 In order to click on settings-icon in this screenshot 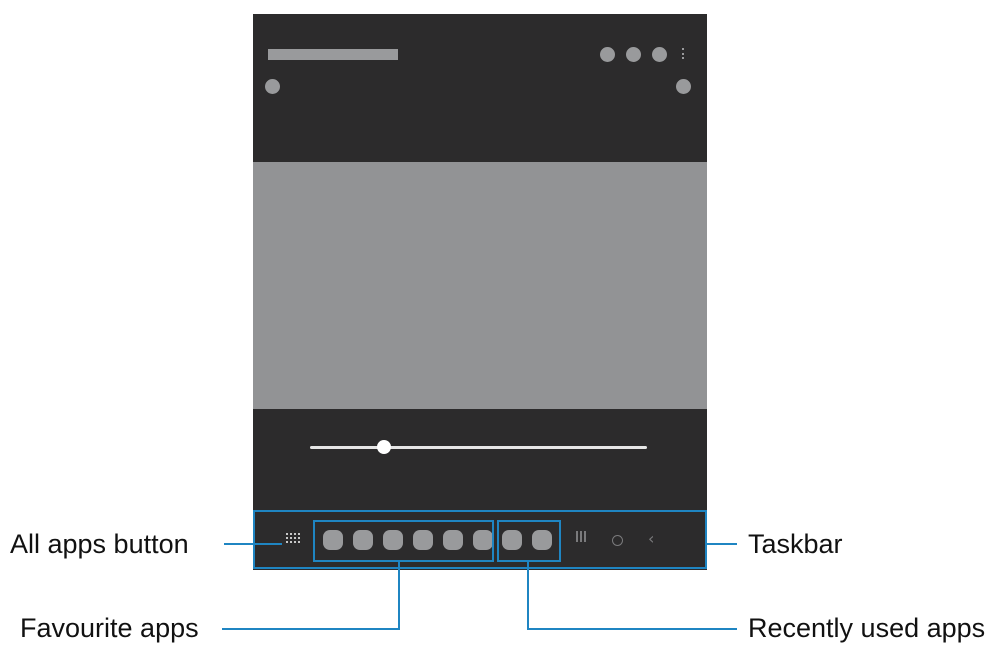, I will do `click(683, 86)`.